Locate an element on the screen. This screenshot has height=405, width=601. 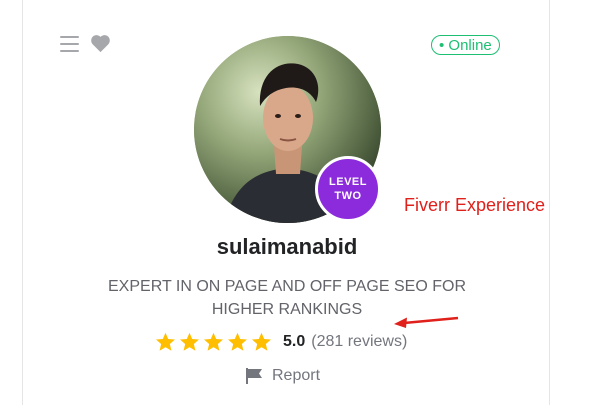
review-count: (281 reviews) is located at coordinates (359, 342).